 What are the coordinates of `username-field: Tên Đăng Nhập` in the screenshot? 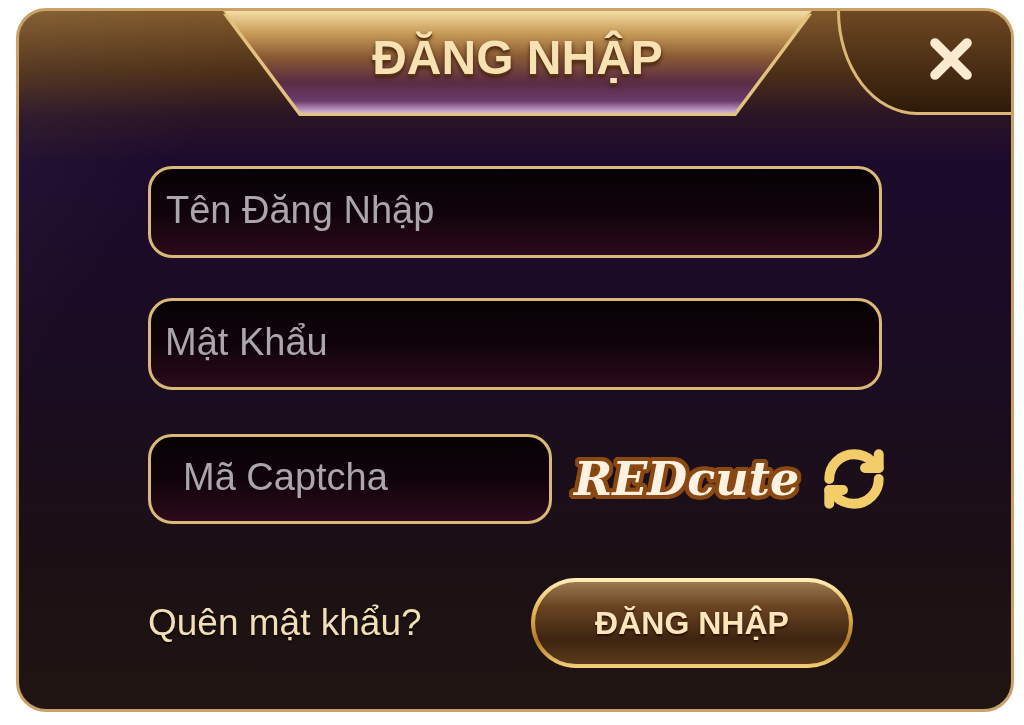 It's located at (515, 212).